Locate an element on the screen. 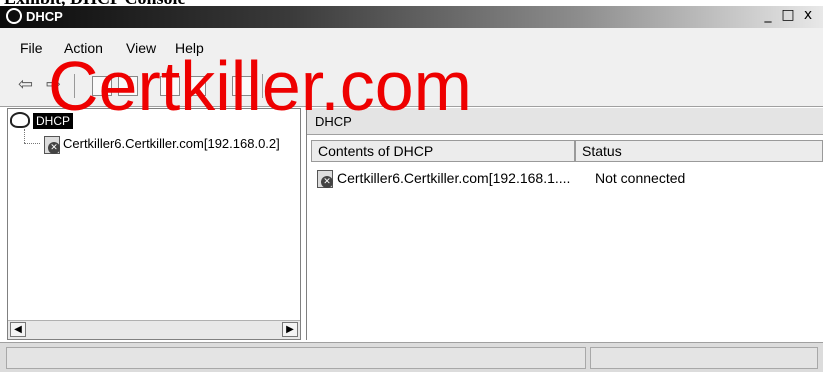  minimize-button: _ is located at coordinates (768, 15).